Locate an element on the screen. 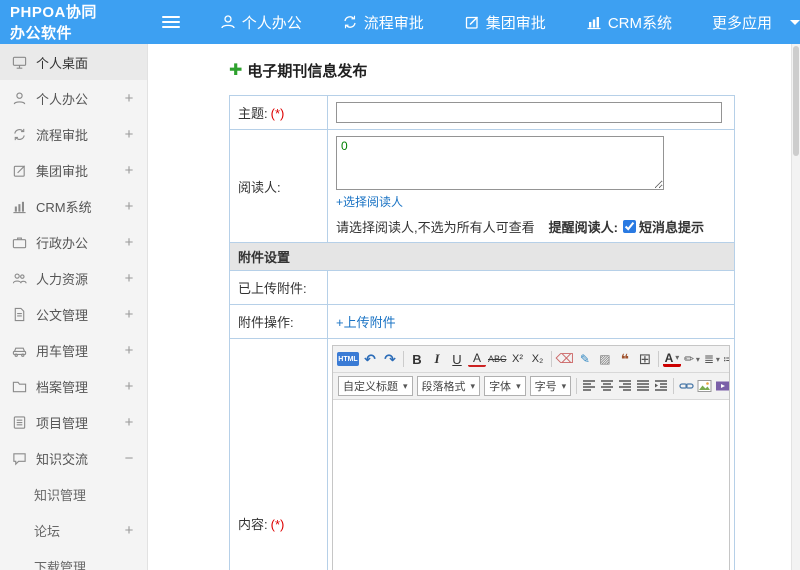 The height and width of the screenshot is (570, 800). sidebar-item-label: 知识交流 is located at coordinates (62, 459).